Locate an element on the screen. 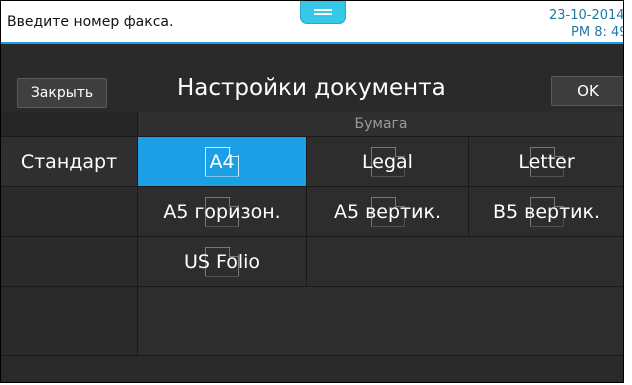  paper-option-a5-landscape: A5 горизон. is located at coordinates (222, 212).